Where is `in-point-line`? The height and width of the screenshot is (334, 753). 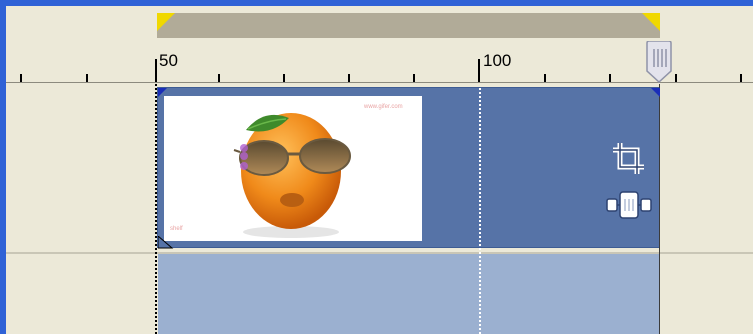 in-point-line is located at coordinates (156, 209).